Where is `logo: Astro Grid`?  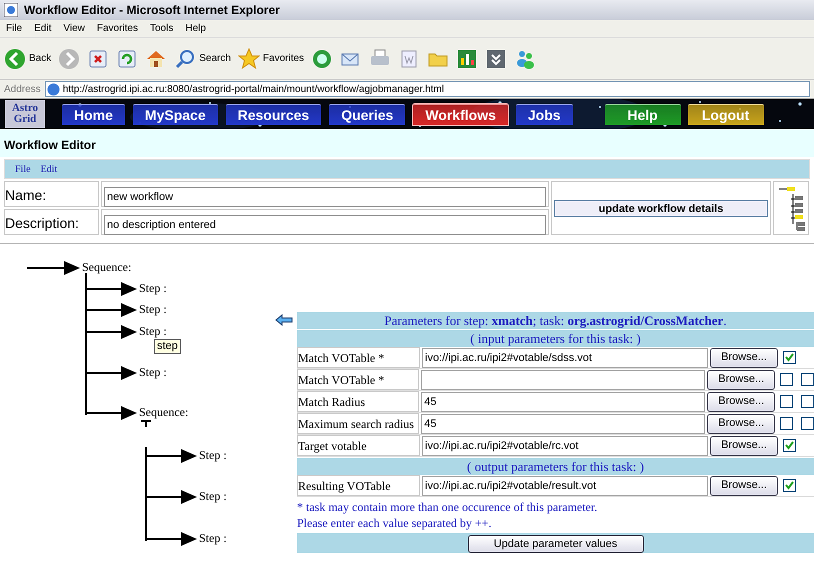
logo: Astro Grid is located at coordinates (25, 114).